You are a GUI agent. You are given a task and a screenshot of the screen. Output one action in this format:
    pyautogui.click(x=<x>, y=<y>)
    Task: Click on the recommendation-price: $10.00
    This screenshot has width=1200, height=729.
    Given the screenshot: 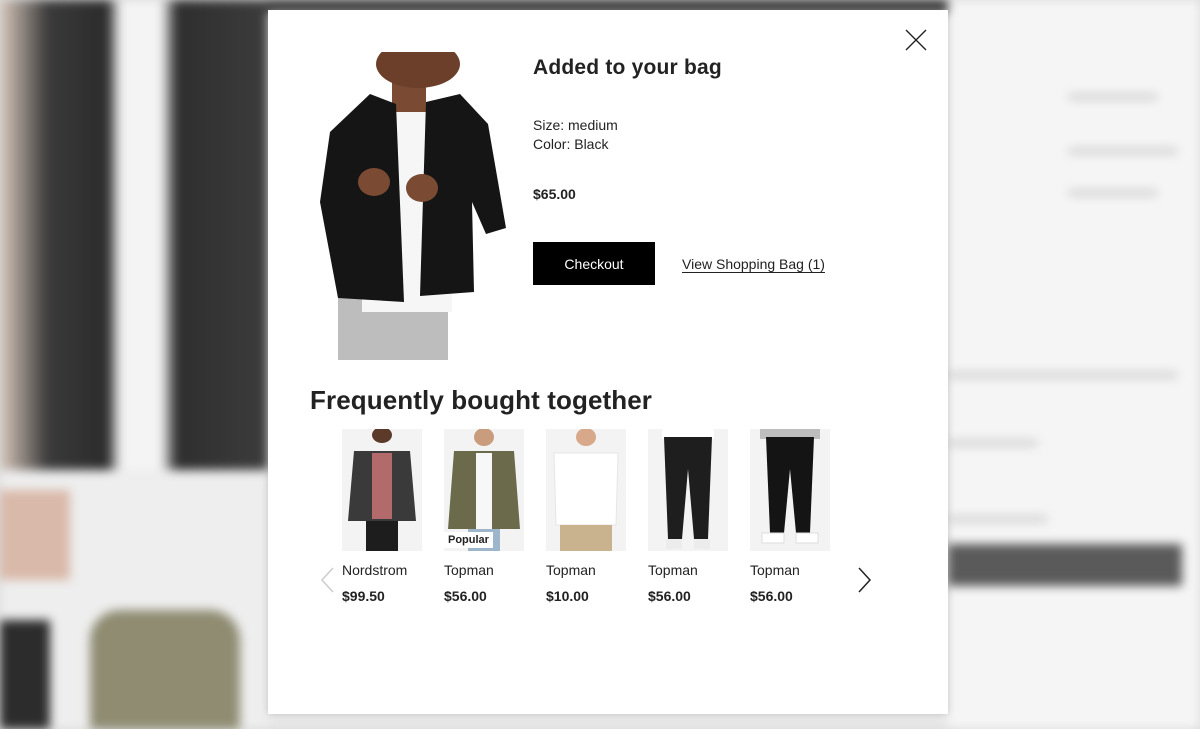 What is the action you would take?
    pyautogui.click(x=567, y=596)
    